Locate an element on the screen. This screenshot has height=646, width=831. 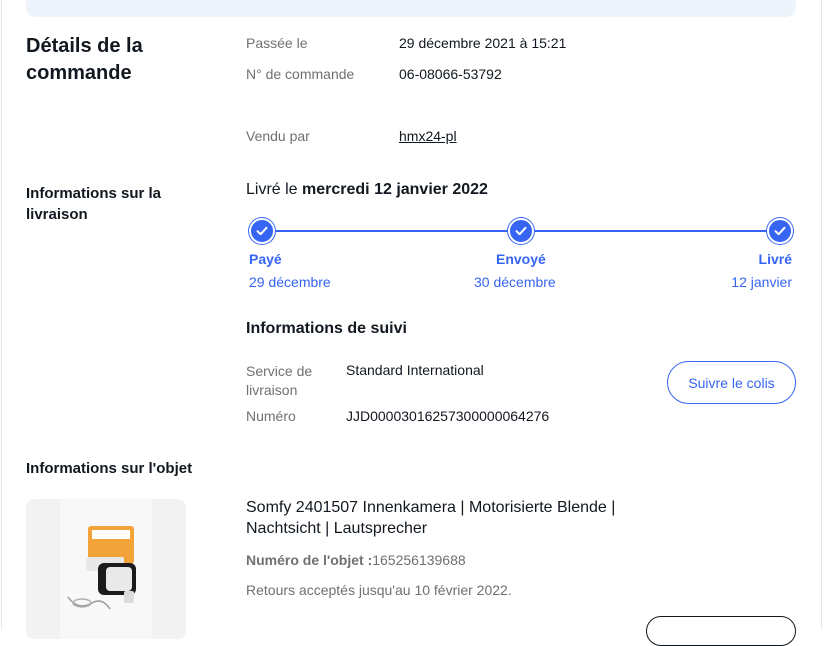
tracking-number-label: Numéro is located at coordinates (271, 416).